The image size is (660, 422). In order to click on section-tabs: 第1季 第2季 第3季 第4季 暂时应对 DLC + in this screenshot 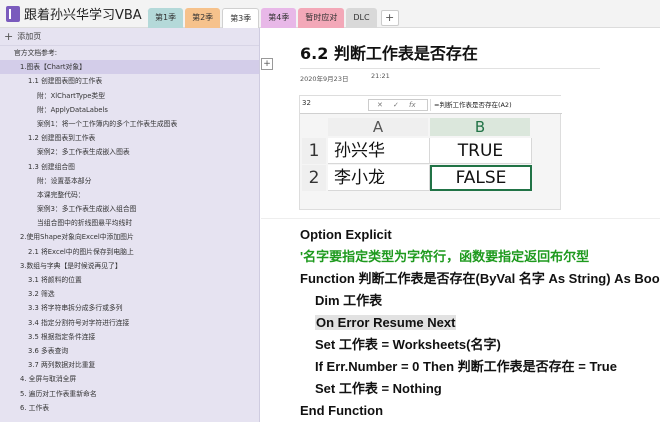, I will do `click(273, 18)`.